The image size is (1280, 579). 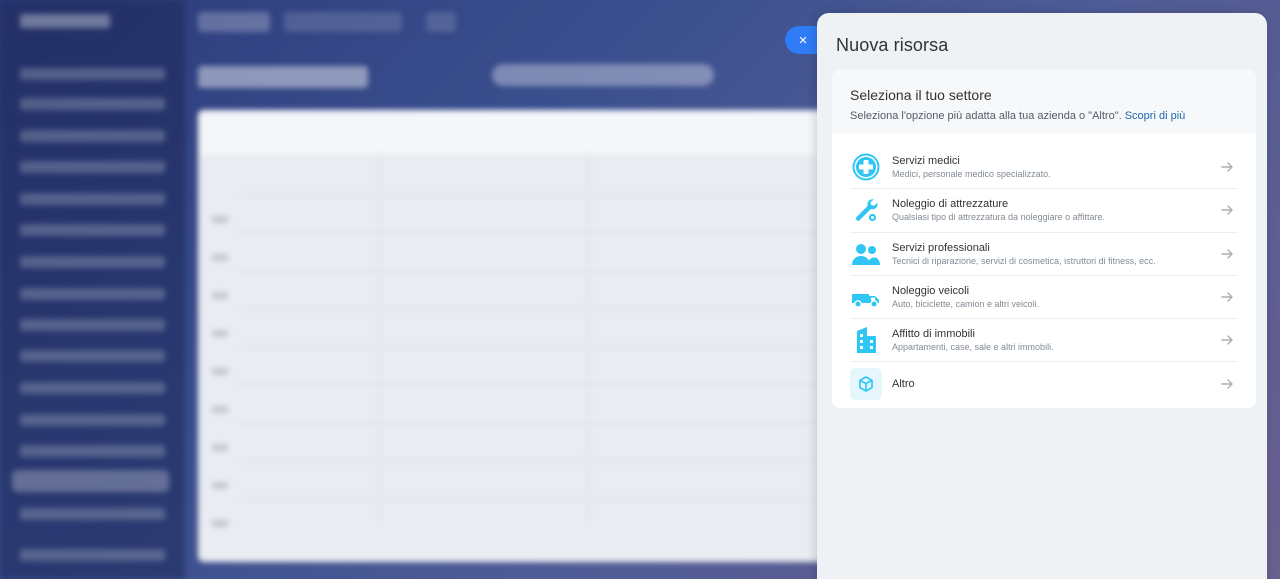 What do you see at coordinates (892, 45) in the screenshot?
I see `panel-title: Nuova risorsa` at bounding box center [892, 45].